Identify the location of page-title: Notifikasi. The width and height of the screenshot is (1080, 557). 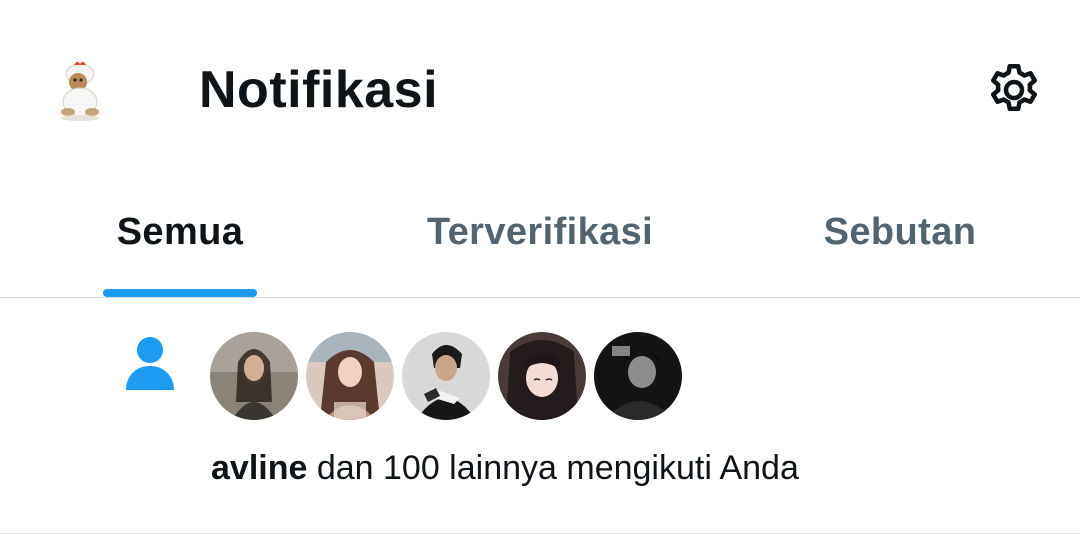
(319, 90).